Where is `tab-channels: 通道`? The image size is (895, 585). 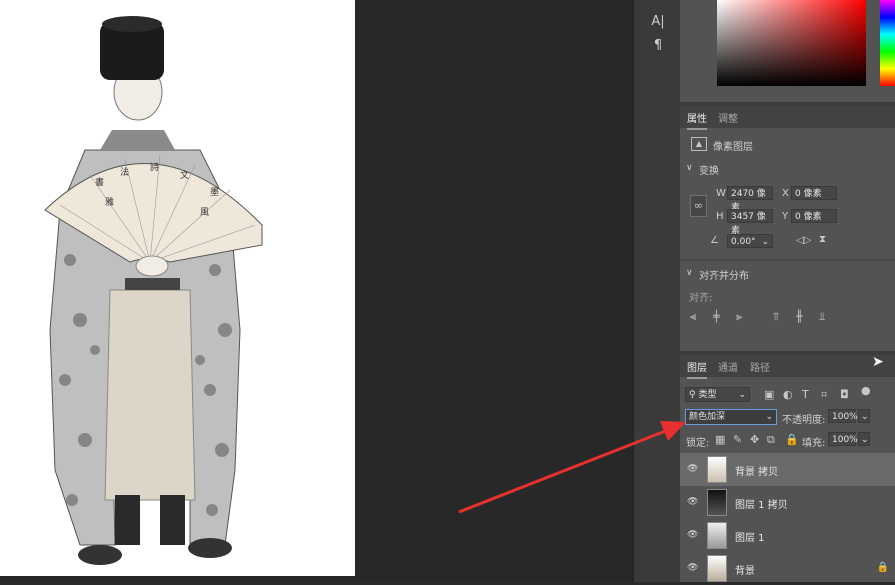
tab-channels: 通道 is located at coordinates (728, 366).